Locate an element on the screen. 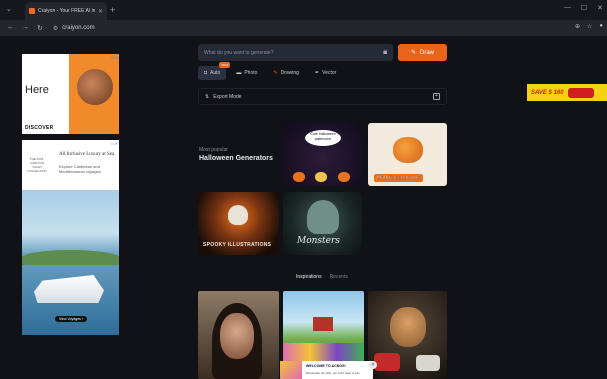  ad-yacht-brand: THE RITZ-CARLTON YACHT COLLECTION is located at coordinates (37, 165).